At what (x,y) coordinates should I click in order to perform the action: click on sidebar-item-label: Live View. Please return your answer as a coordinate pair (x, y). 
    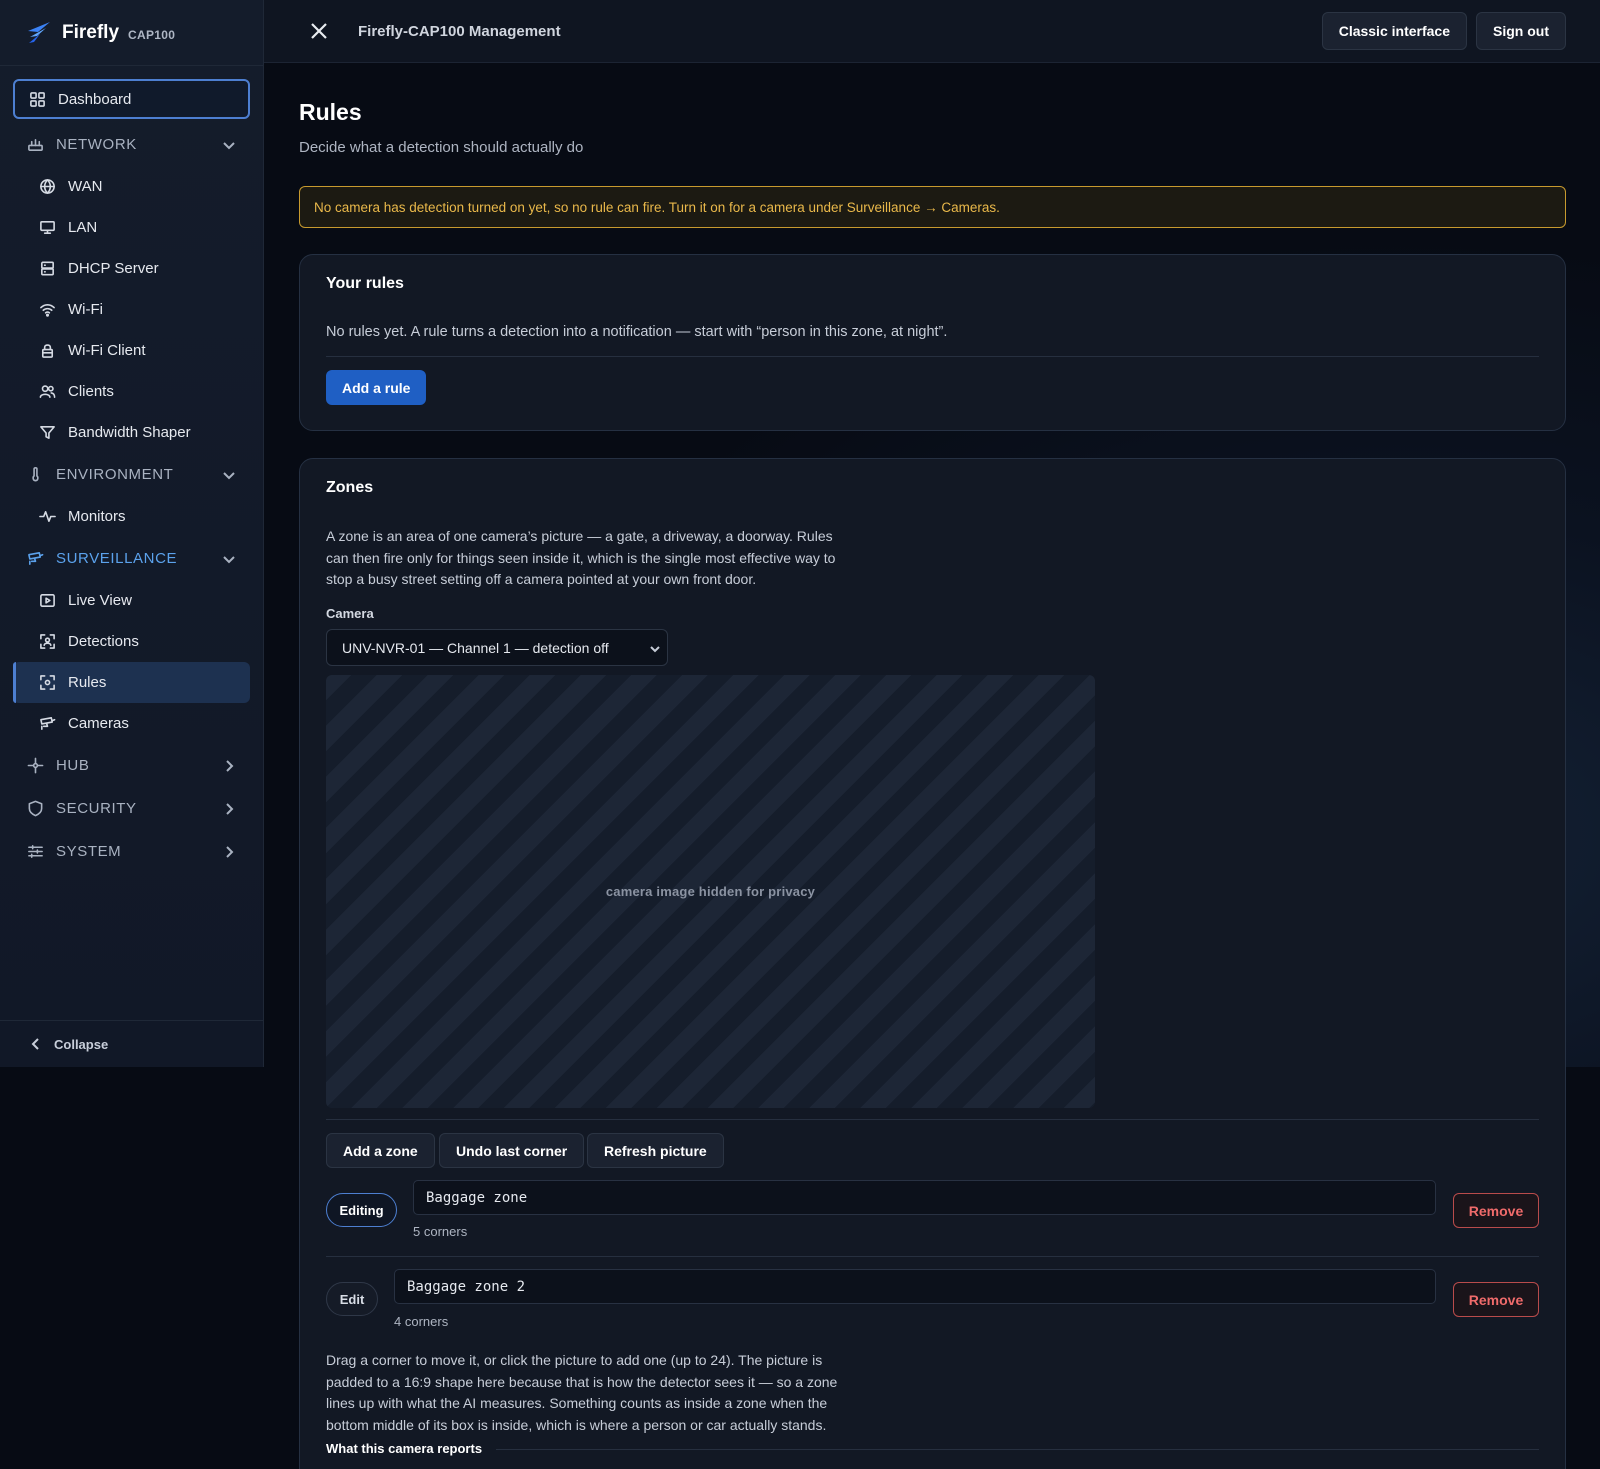
    Looking at the image, I should click on (100, 600).